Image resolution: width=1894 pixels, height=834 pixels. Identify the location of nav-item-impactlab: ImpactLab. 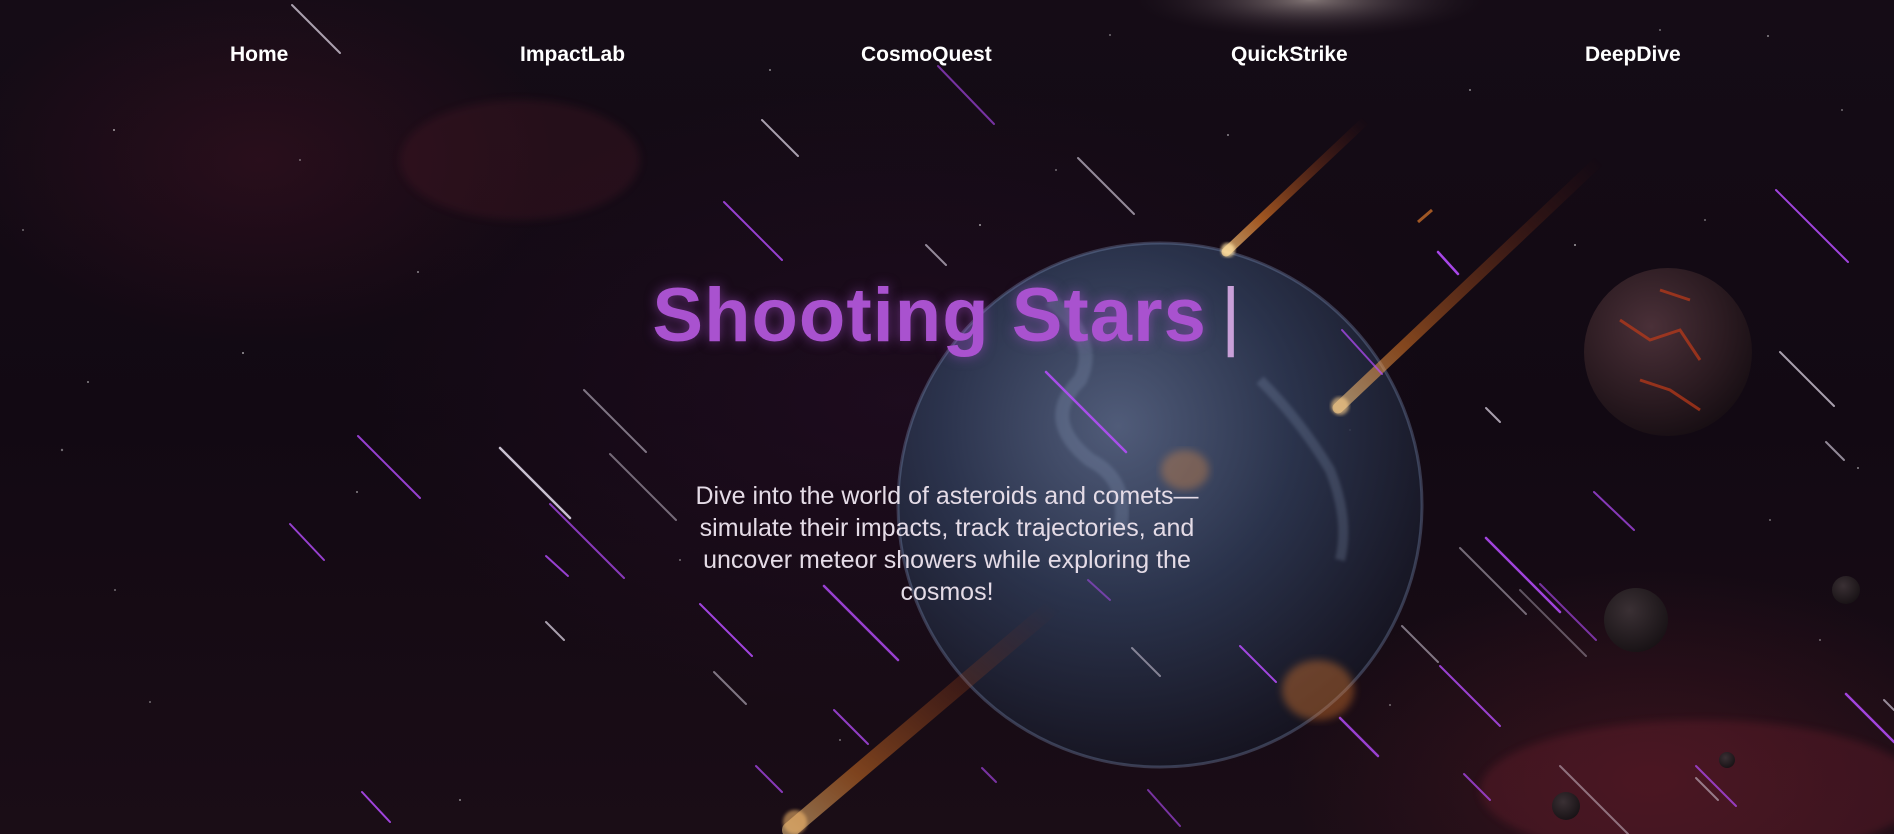
(572, 55).